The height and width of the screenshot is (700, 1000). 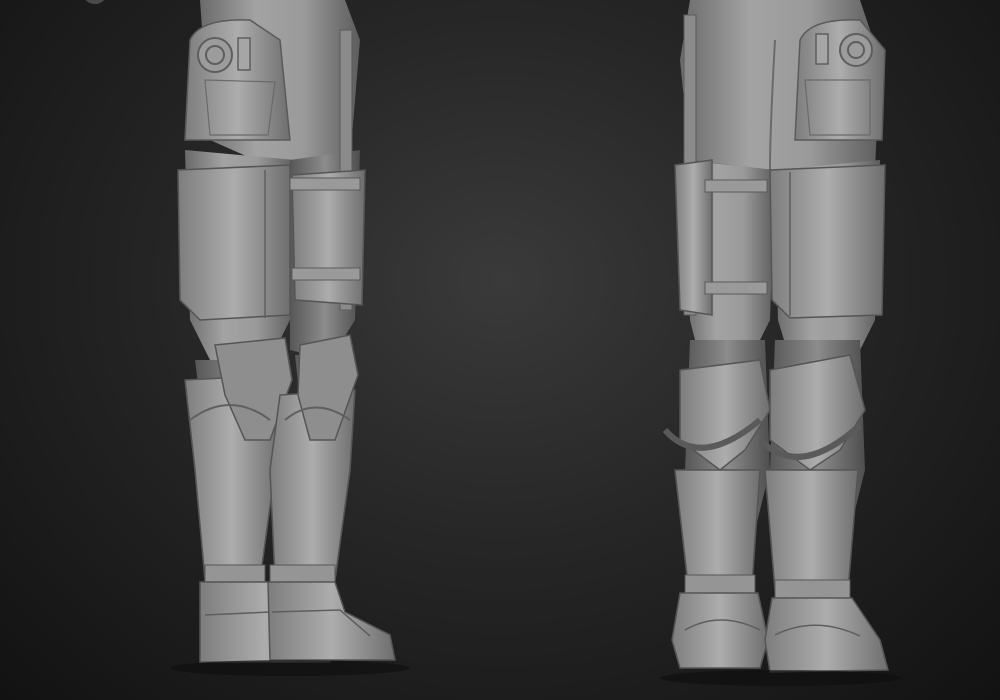 What do you see at coordinates (215, 55) in the screenshot?
I see `hip-plate-disc` at bounding box center [215, 55].